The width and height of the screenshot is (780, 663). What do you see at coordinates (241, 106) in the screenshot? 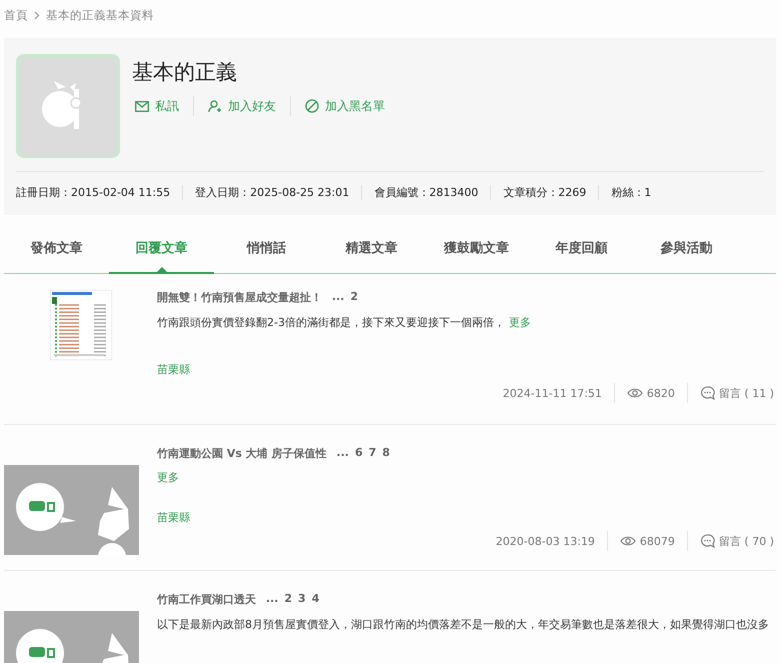
I see `add-friend-link: 加入好友` at bounding box center [241, 106].